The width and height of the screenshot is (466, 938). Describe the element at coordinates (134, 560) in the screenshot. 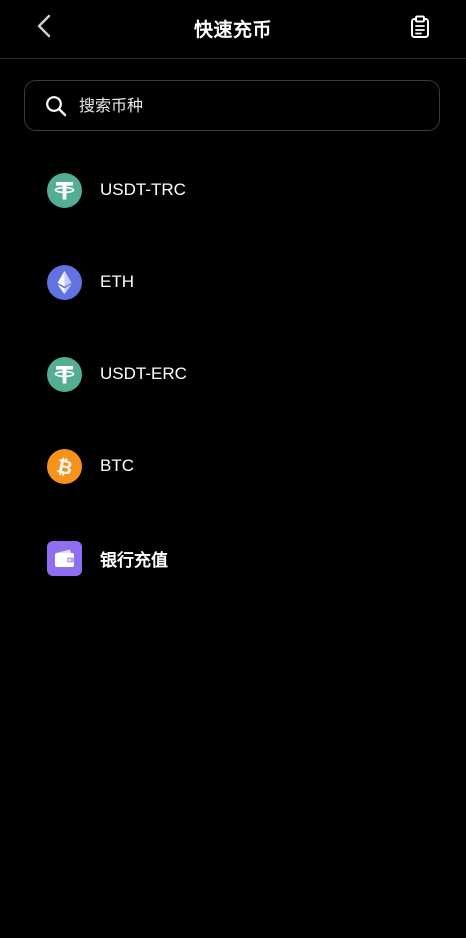

I see `coin-label: 银行充值` at that location.